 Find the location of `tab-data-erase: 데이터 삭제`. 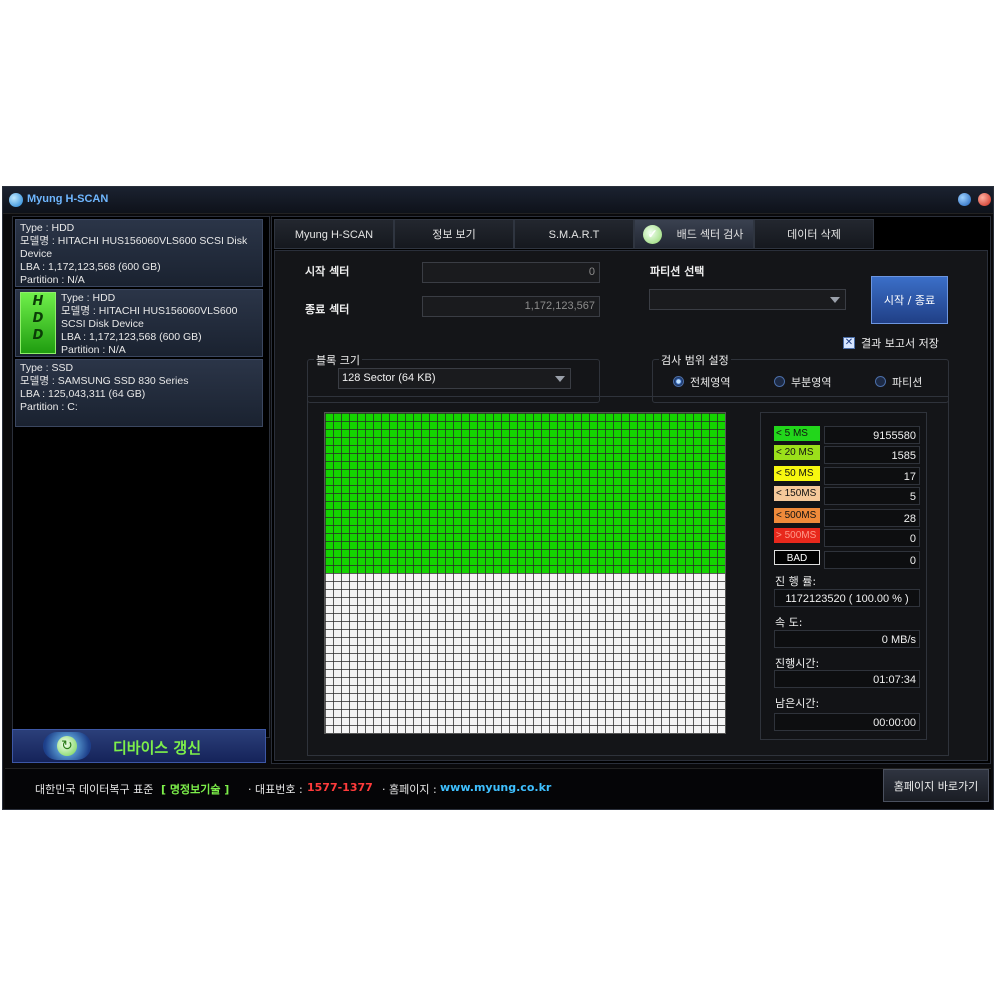

tab-data-erase: 데이터 삭제 is located at coordinates (814, 234).